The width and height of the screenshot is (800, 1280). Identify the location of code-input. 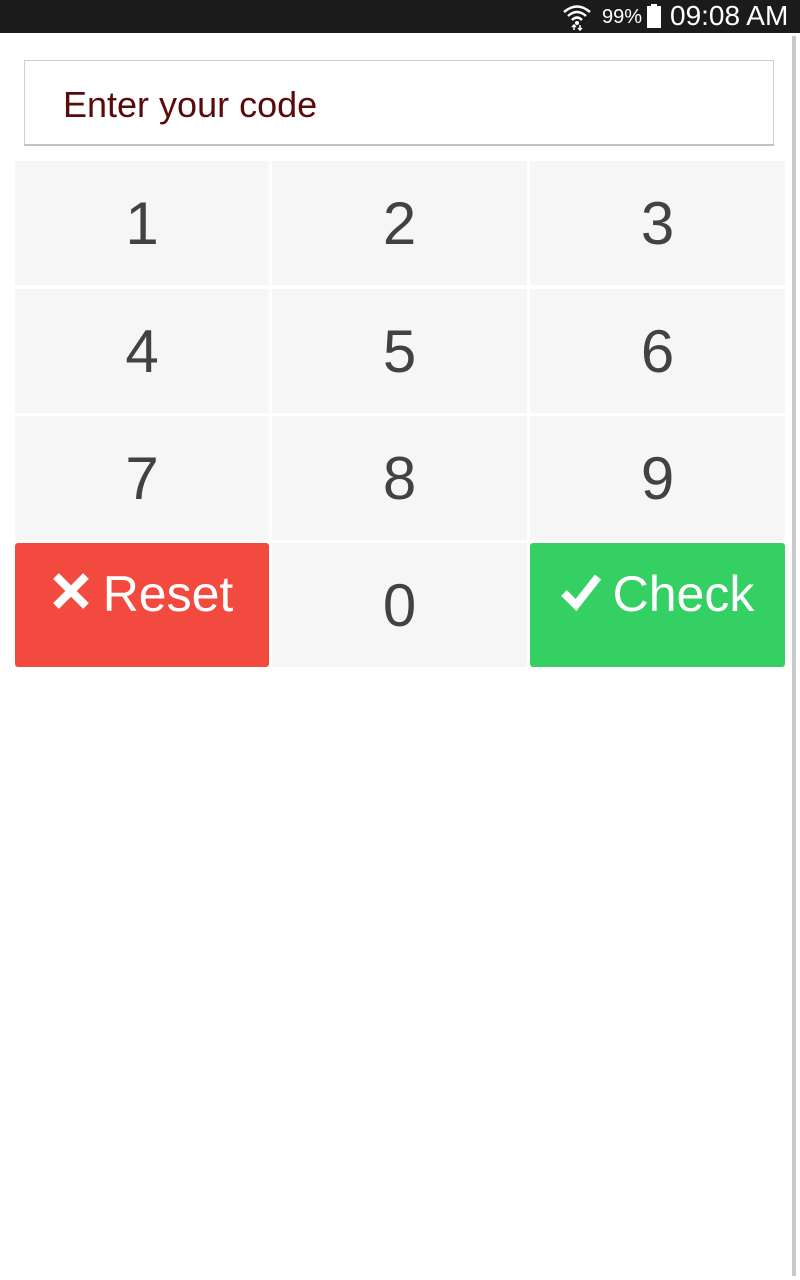
(403, 105).